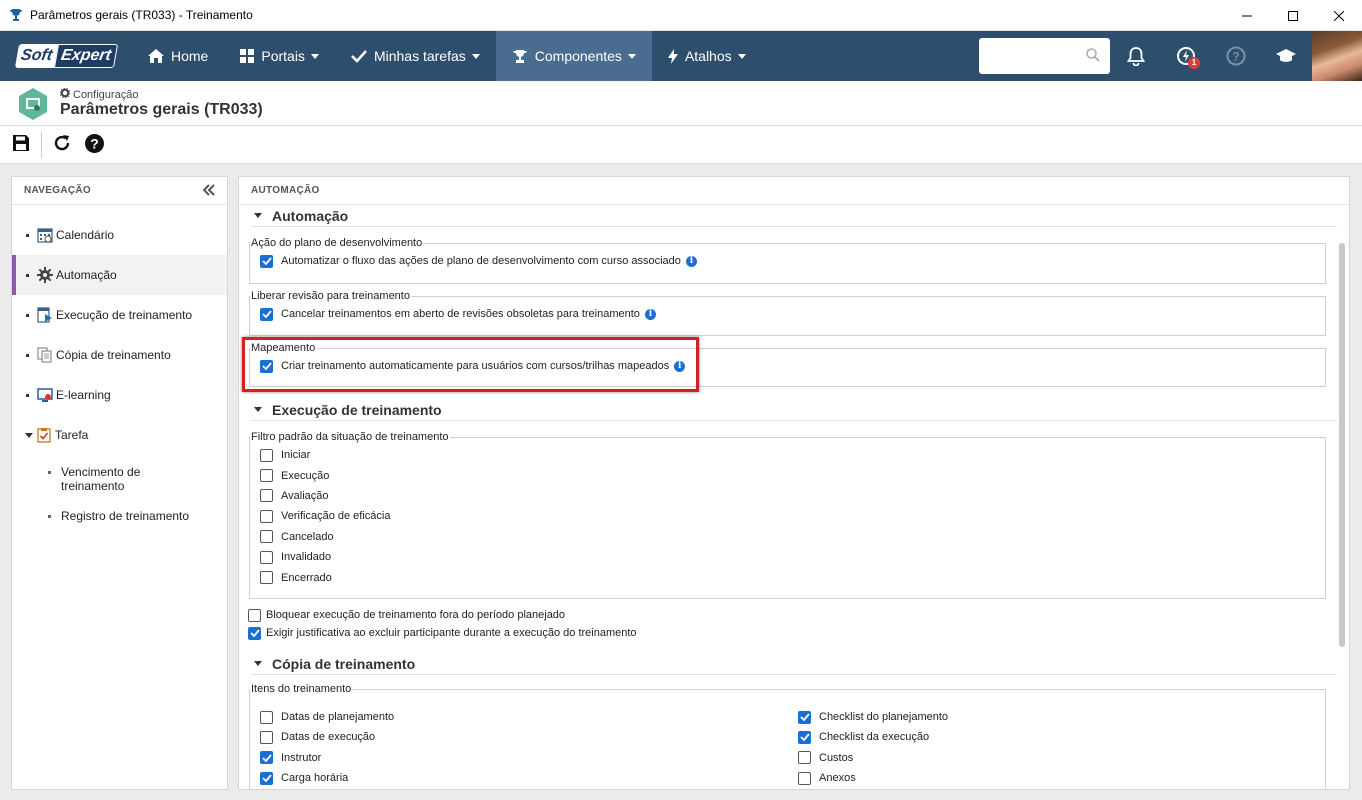 This screenshot has height=800, width=1362. Describe the element at coordinates (101, 479) in the screenshot. I see `sidebar-subitem-label: Vencimento de treinamento` at that location.